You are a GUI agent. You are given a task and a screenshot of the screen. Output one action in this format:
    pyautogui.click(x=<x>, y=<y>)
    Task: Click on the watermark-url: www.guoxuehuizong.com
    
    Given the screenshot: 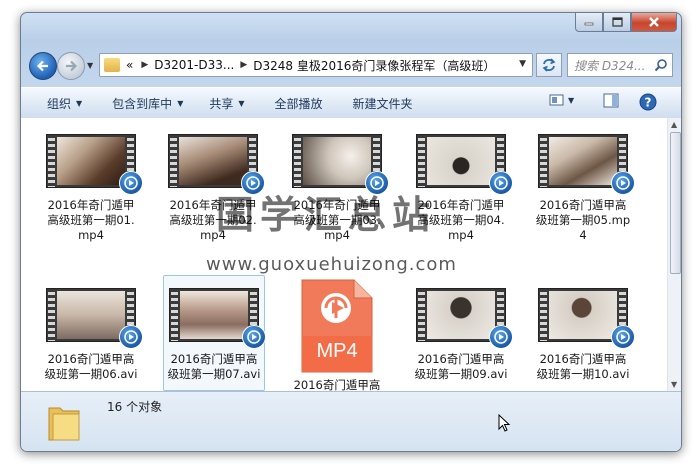 What is the action you would take?
    pyautogui.click(x=331, y=264)
    